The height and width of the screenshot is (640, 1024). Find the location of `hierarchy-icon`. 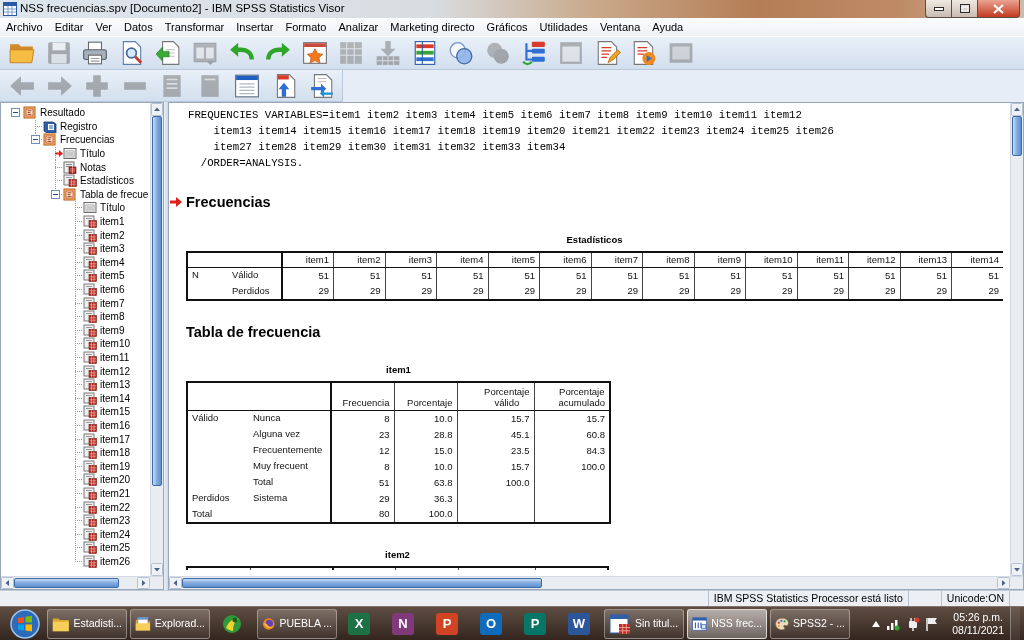

hierarchy-icon is located at coordinates (534, 53).